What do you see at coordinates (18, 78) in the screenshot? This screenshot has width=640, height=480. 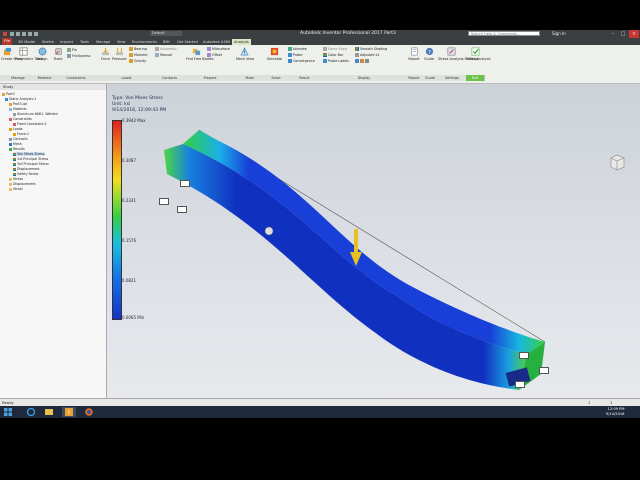 I see `group-manage: Manage` at bounding box center [18, 78].